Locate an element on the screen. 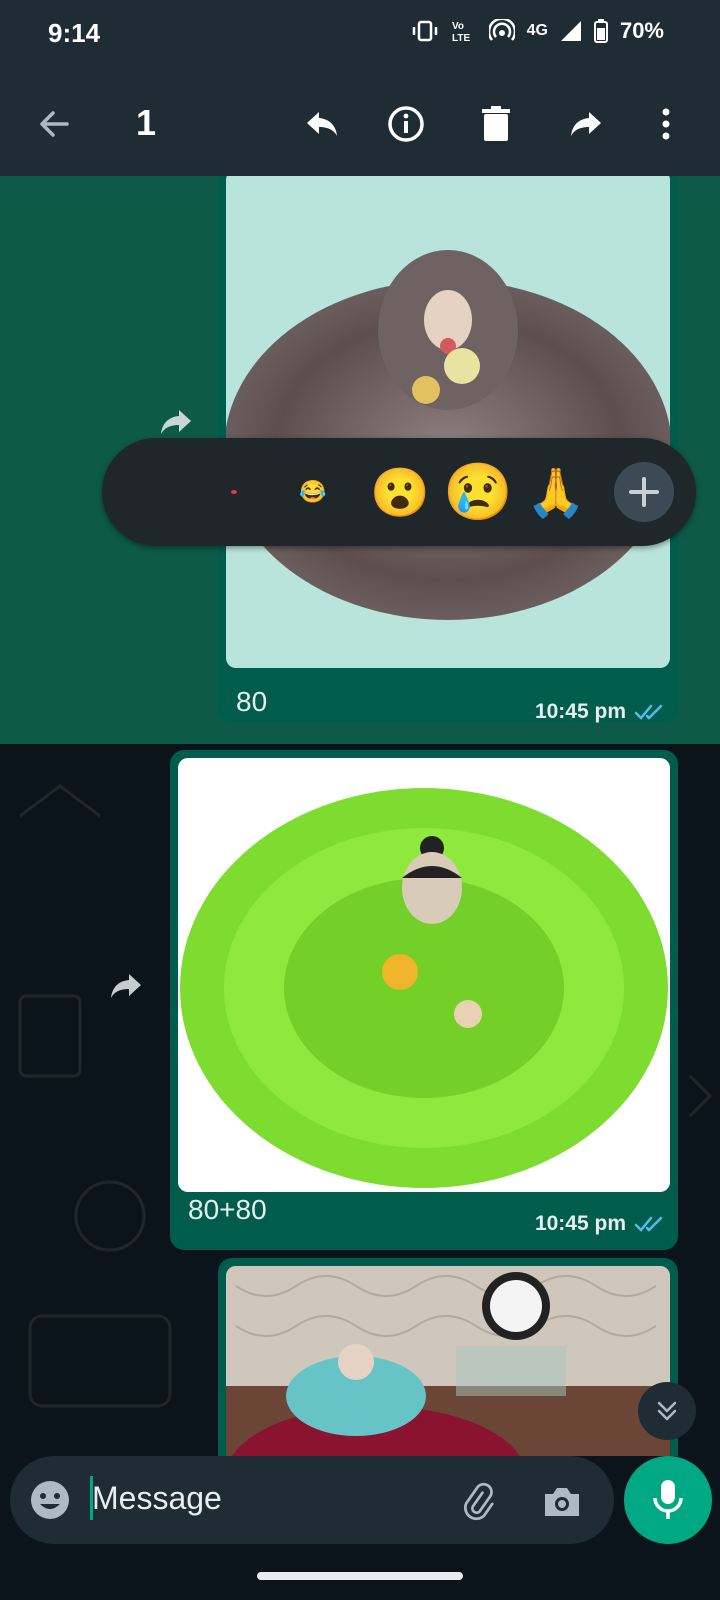  battery-icon is located at coordinates (600, 31).